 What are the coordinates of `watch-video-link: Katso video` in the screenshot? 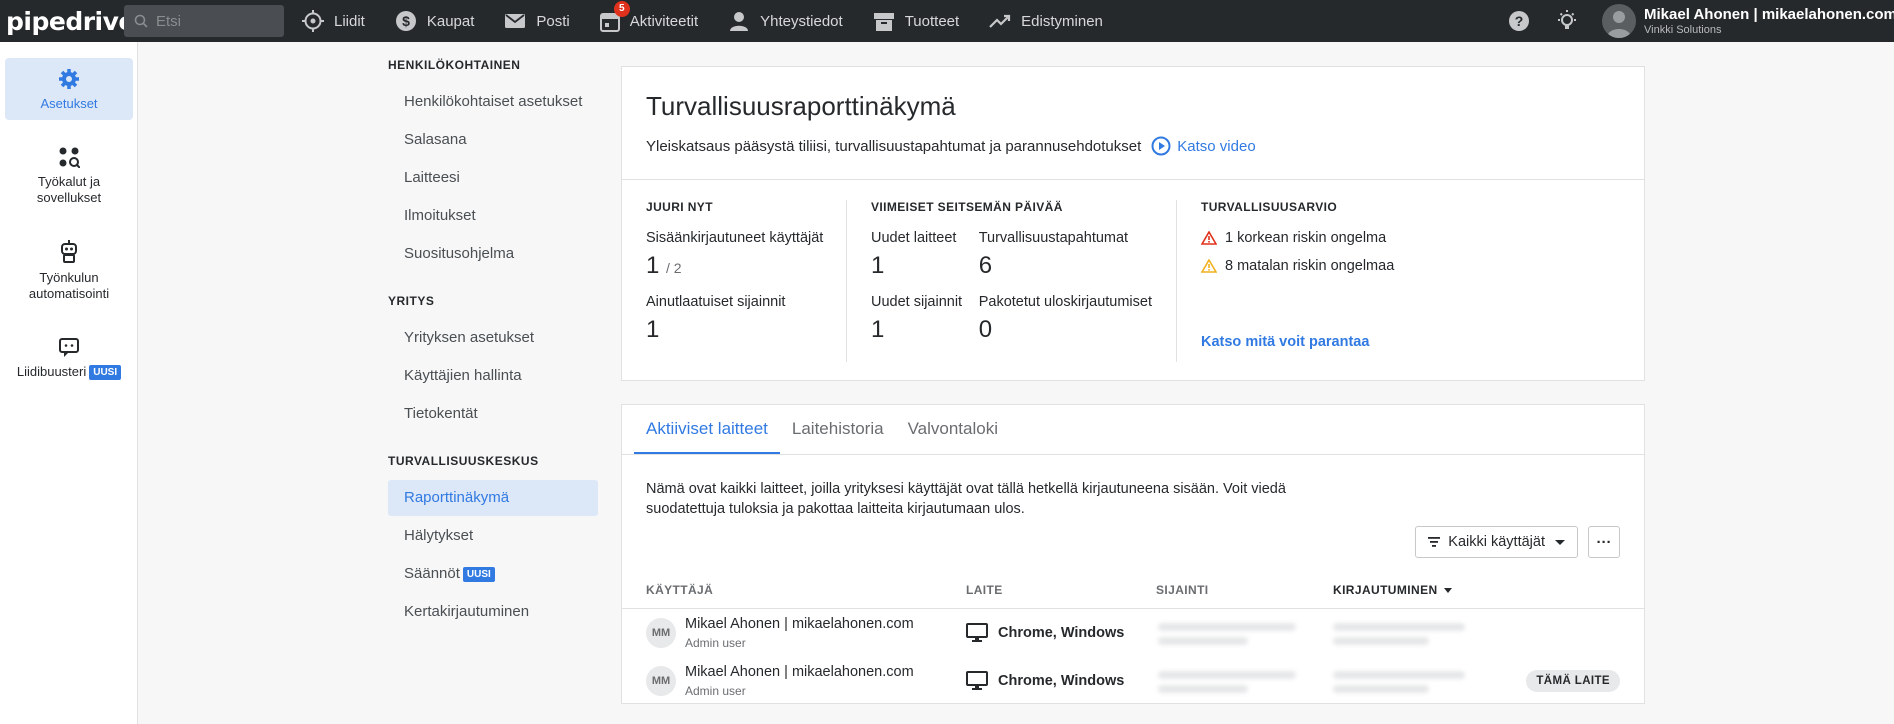 It's located at (1203, 146).